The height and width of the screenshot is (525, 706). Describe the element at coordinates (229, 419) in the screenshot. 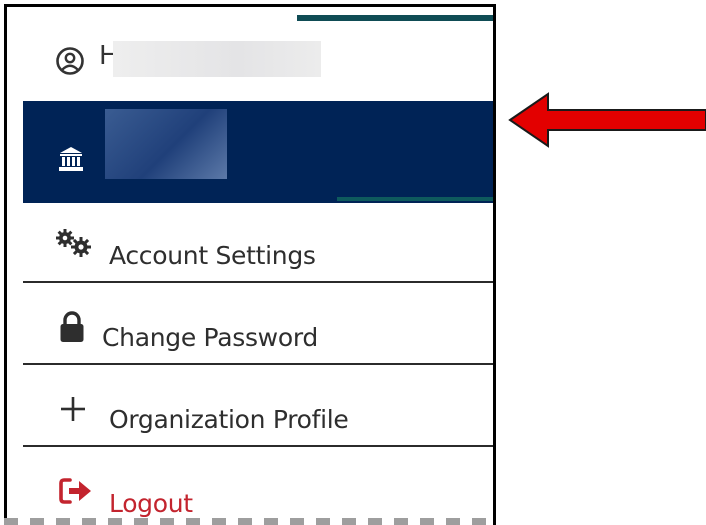

I see `organization-profile-label: Organization Profile` at that location.